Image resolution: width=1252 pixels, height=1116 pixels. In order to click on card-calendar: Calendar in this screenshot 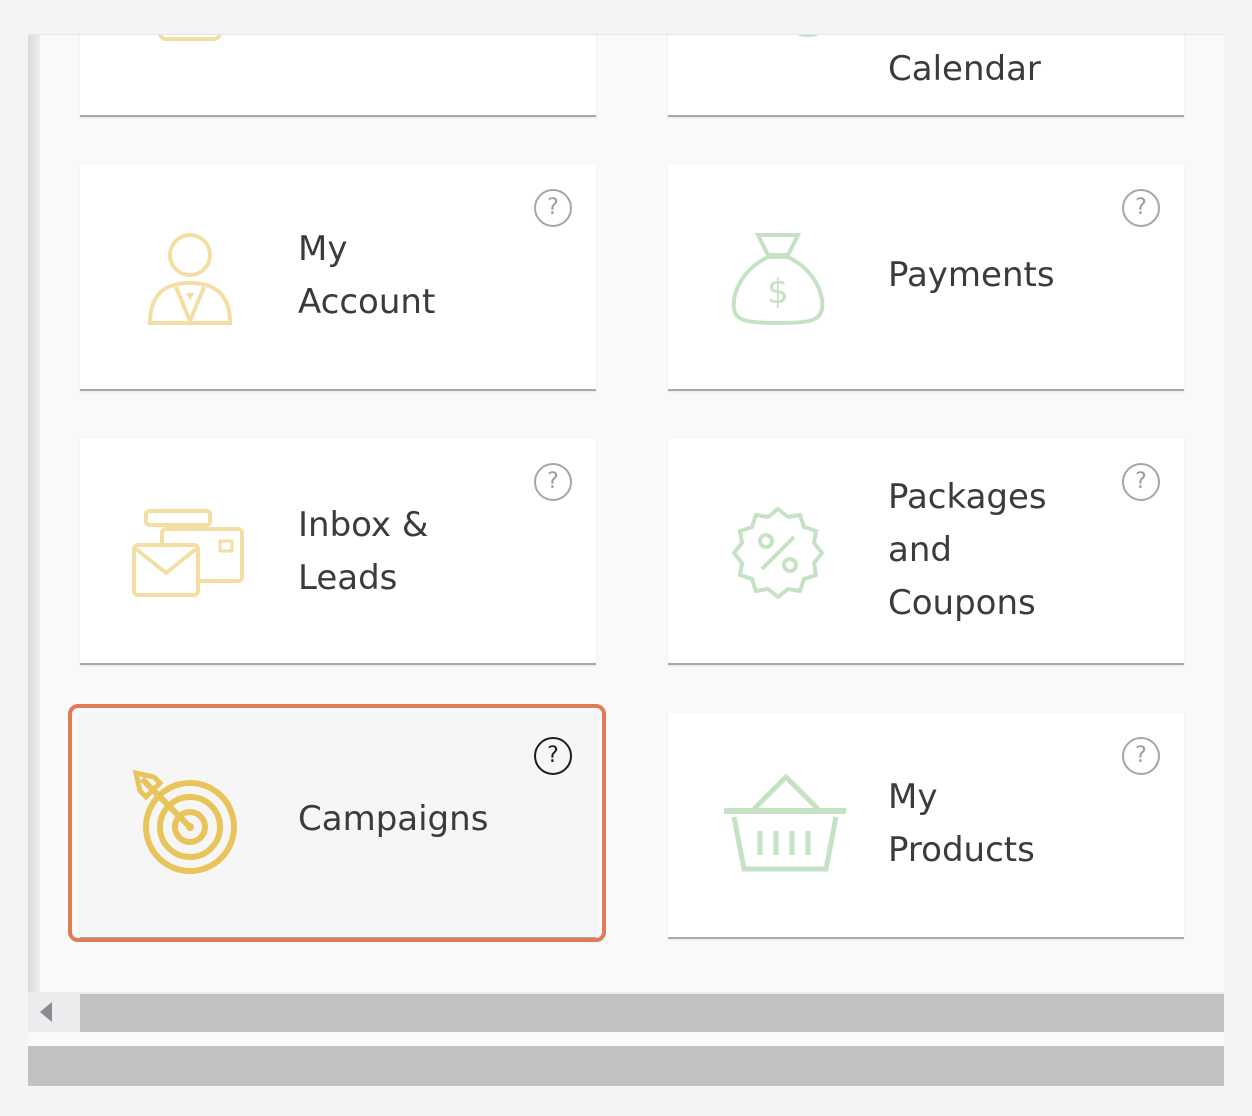, I will do `click(926, 76)`.